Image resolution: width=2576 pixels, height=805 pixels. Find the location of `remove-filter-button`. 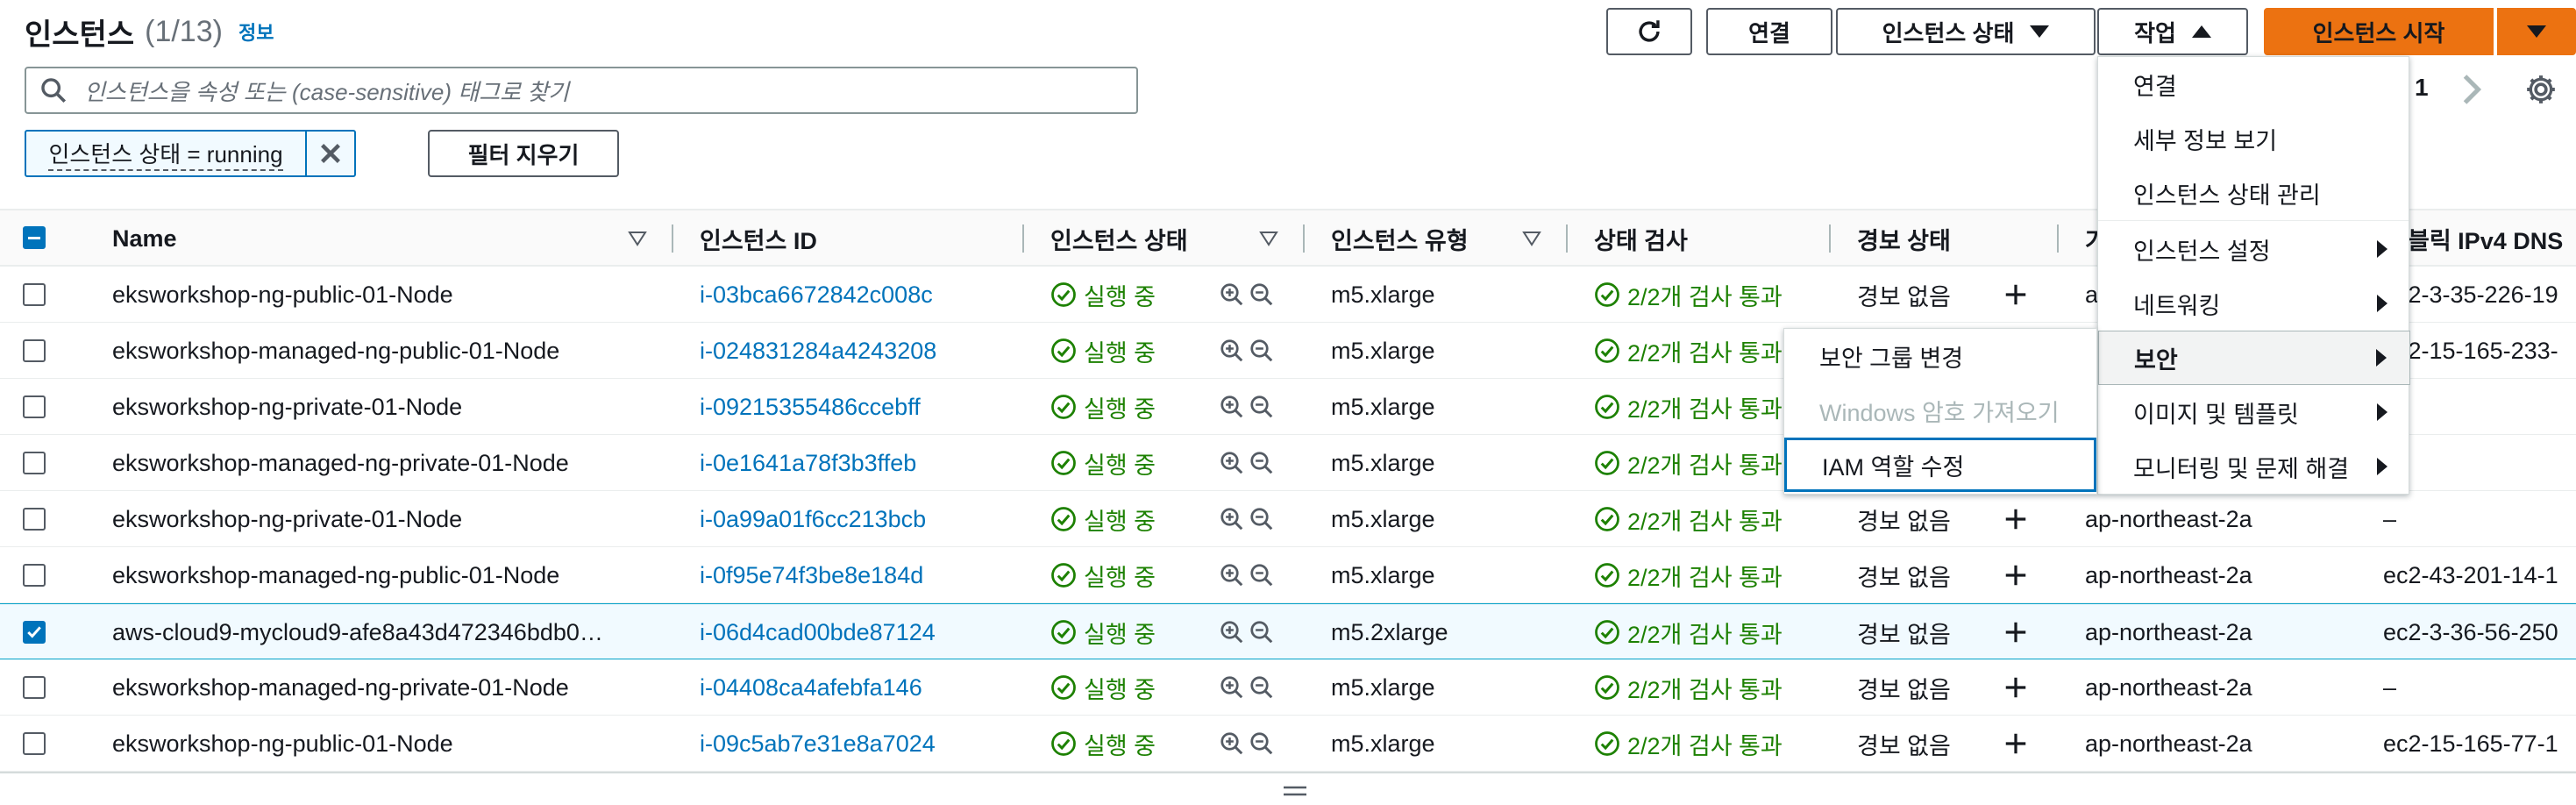

remove-filter-button is located at coordinates (330, 154).